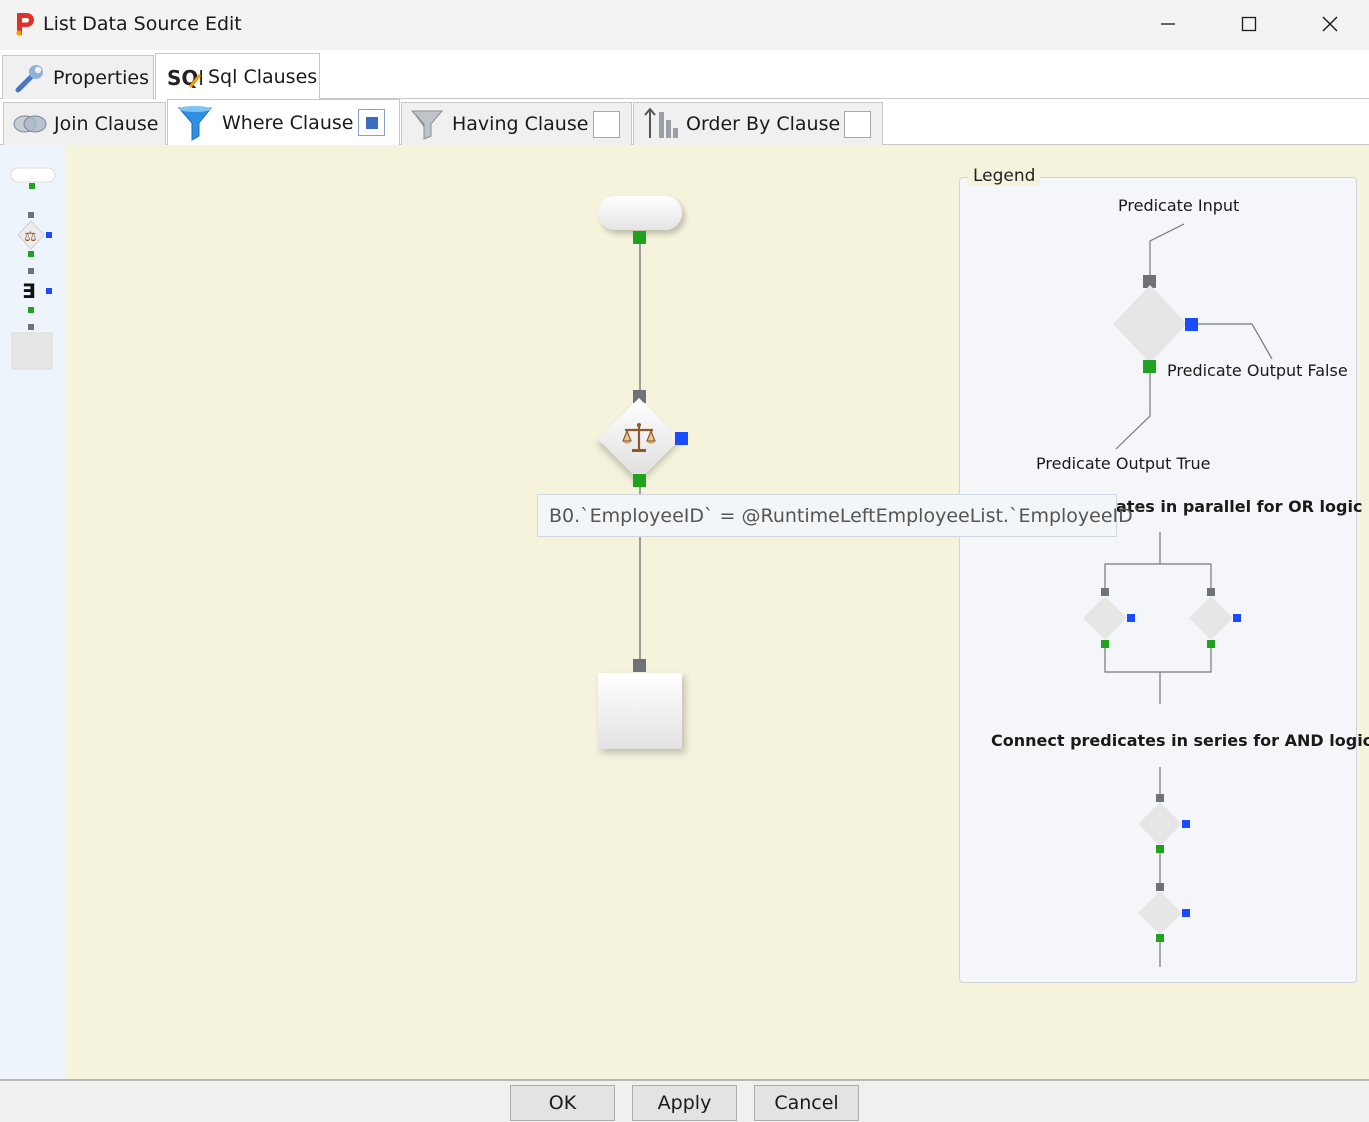  Describe the element at coordinates (640, 213) in the screenshot. I see `start-node` at that location.